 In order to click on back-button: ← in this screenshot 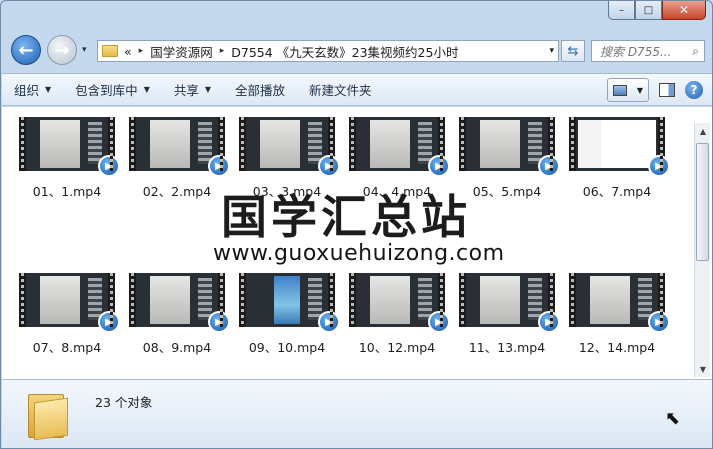, I will do `click(26, 50)`.